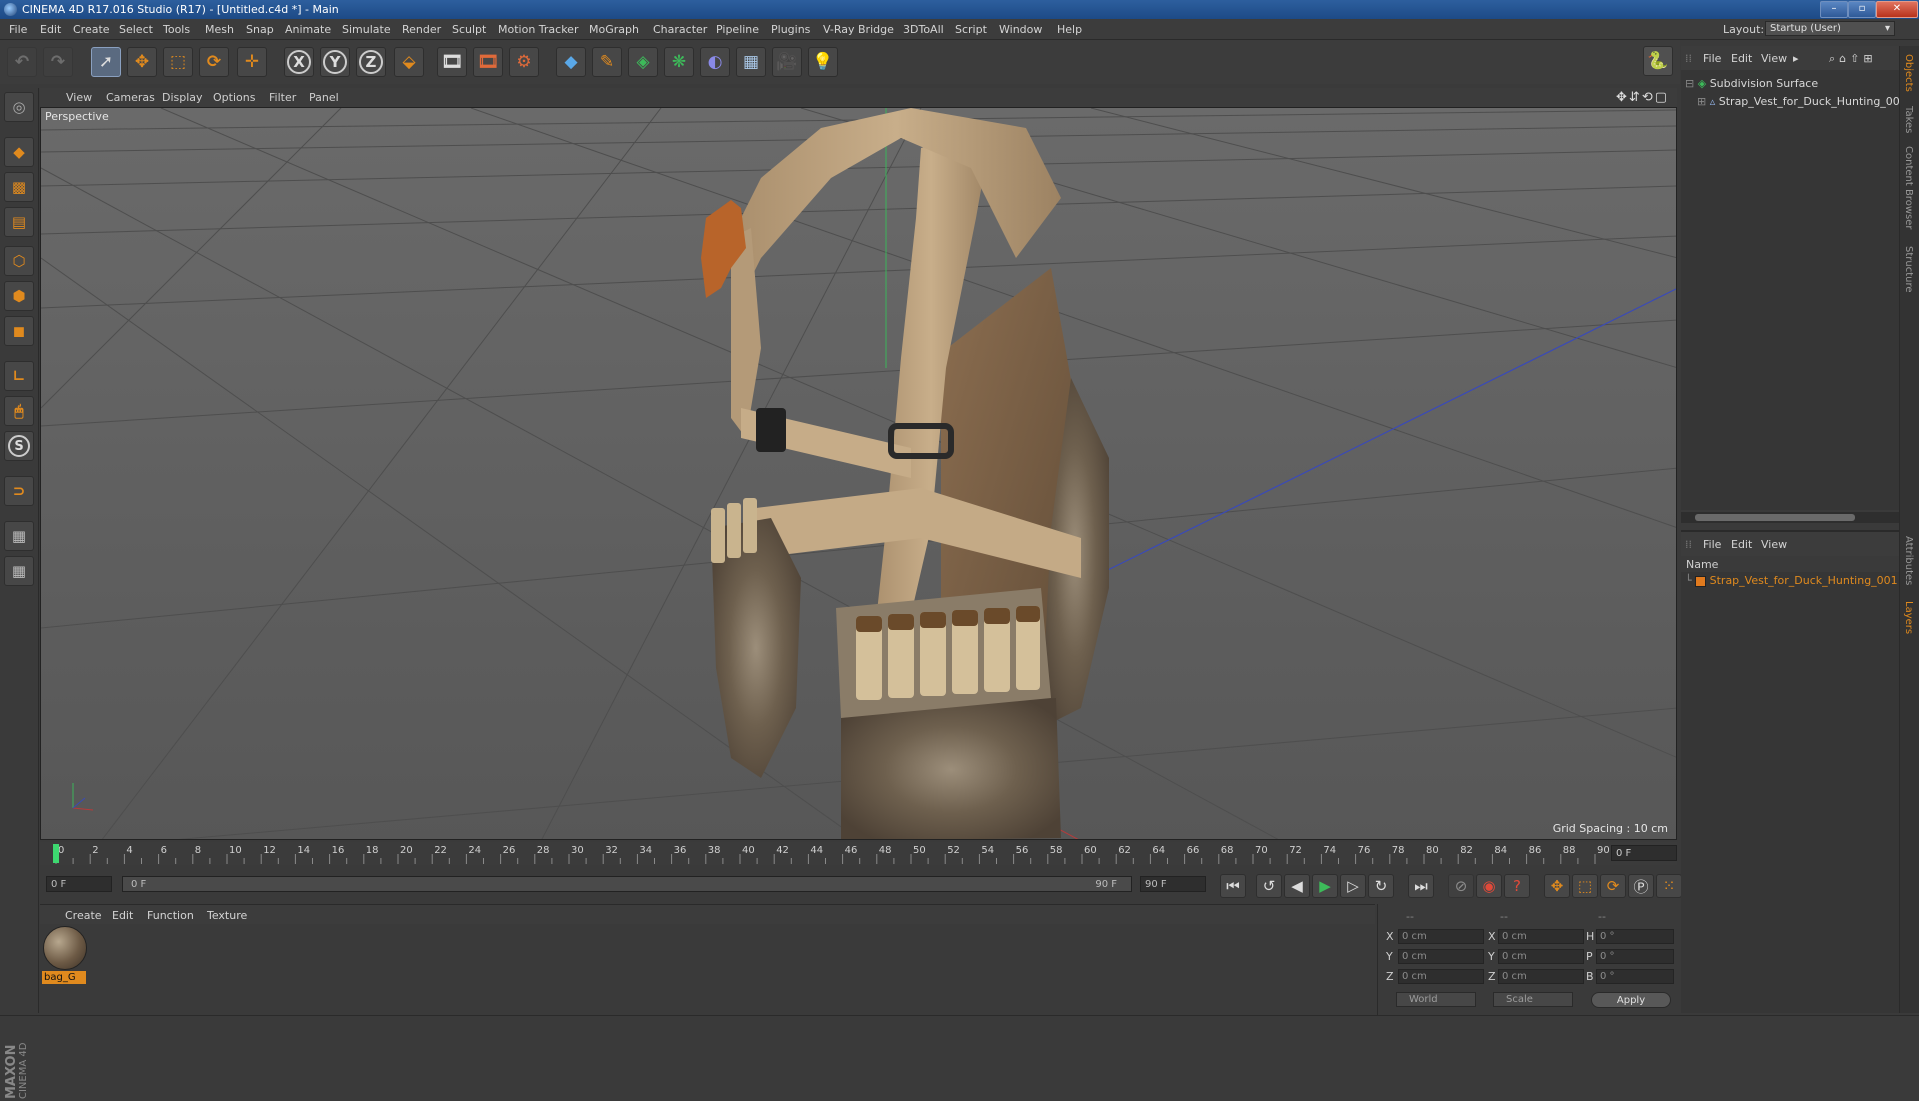 The height and width of the screenshot is (1101, 1919). I want to click on layer-menu-edit: Edit, so click(1741, 544).